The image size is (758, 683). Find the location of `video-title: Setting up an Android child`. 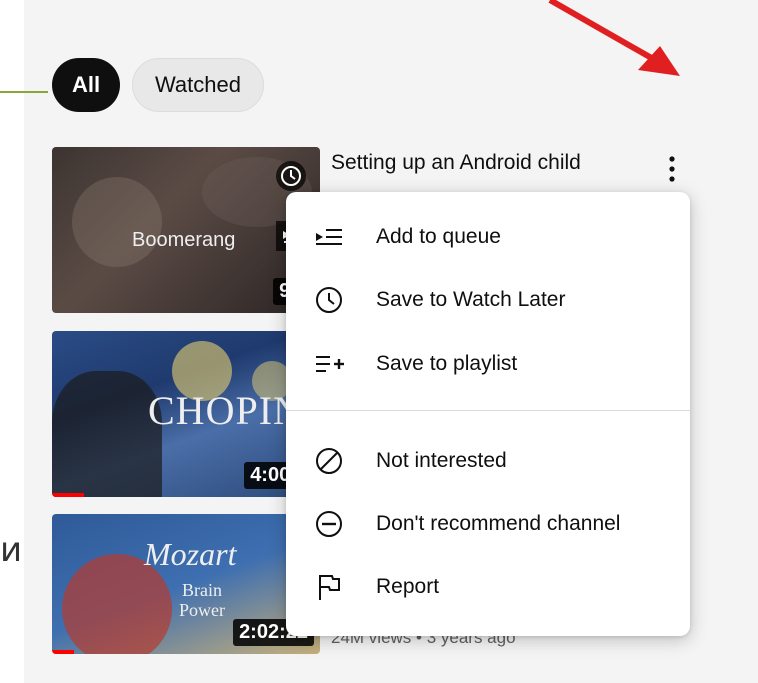

video-title: Setting up an Android child is located at coordinates (456, 163).